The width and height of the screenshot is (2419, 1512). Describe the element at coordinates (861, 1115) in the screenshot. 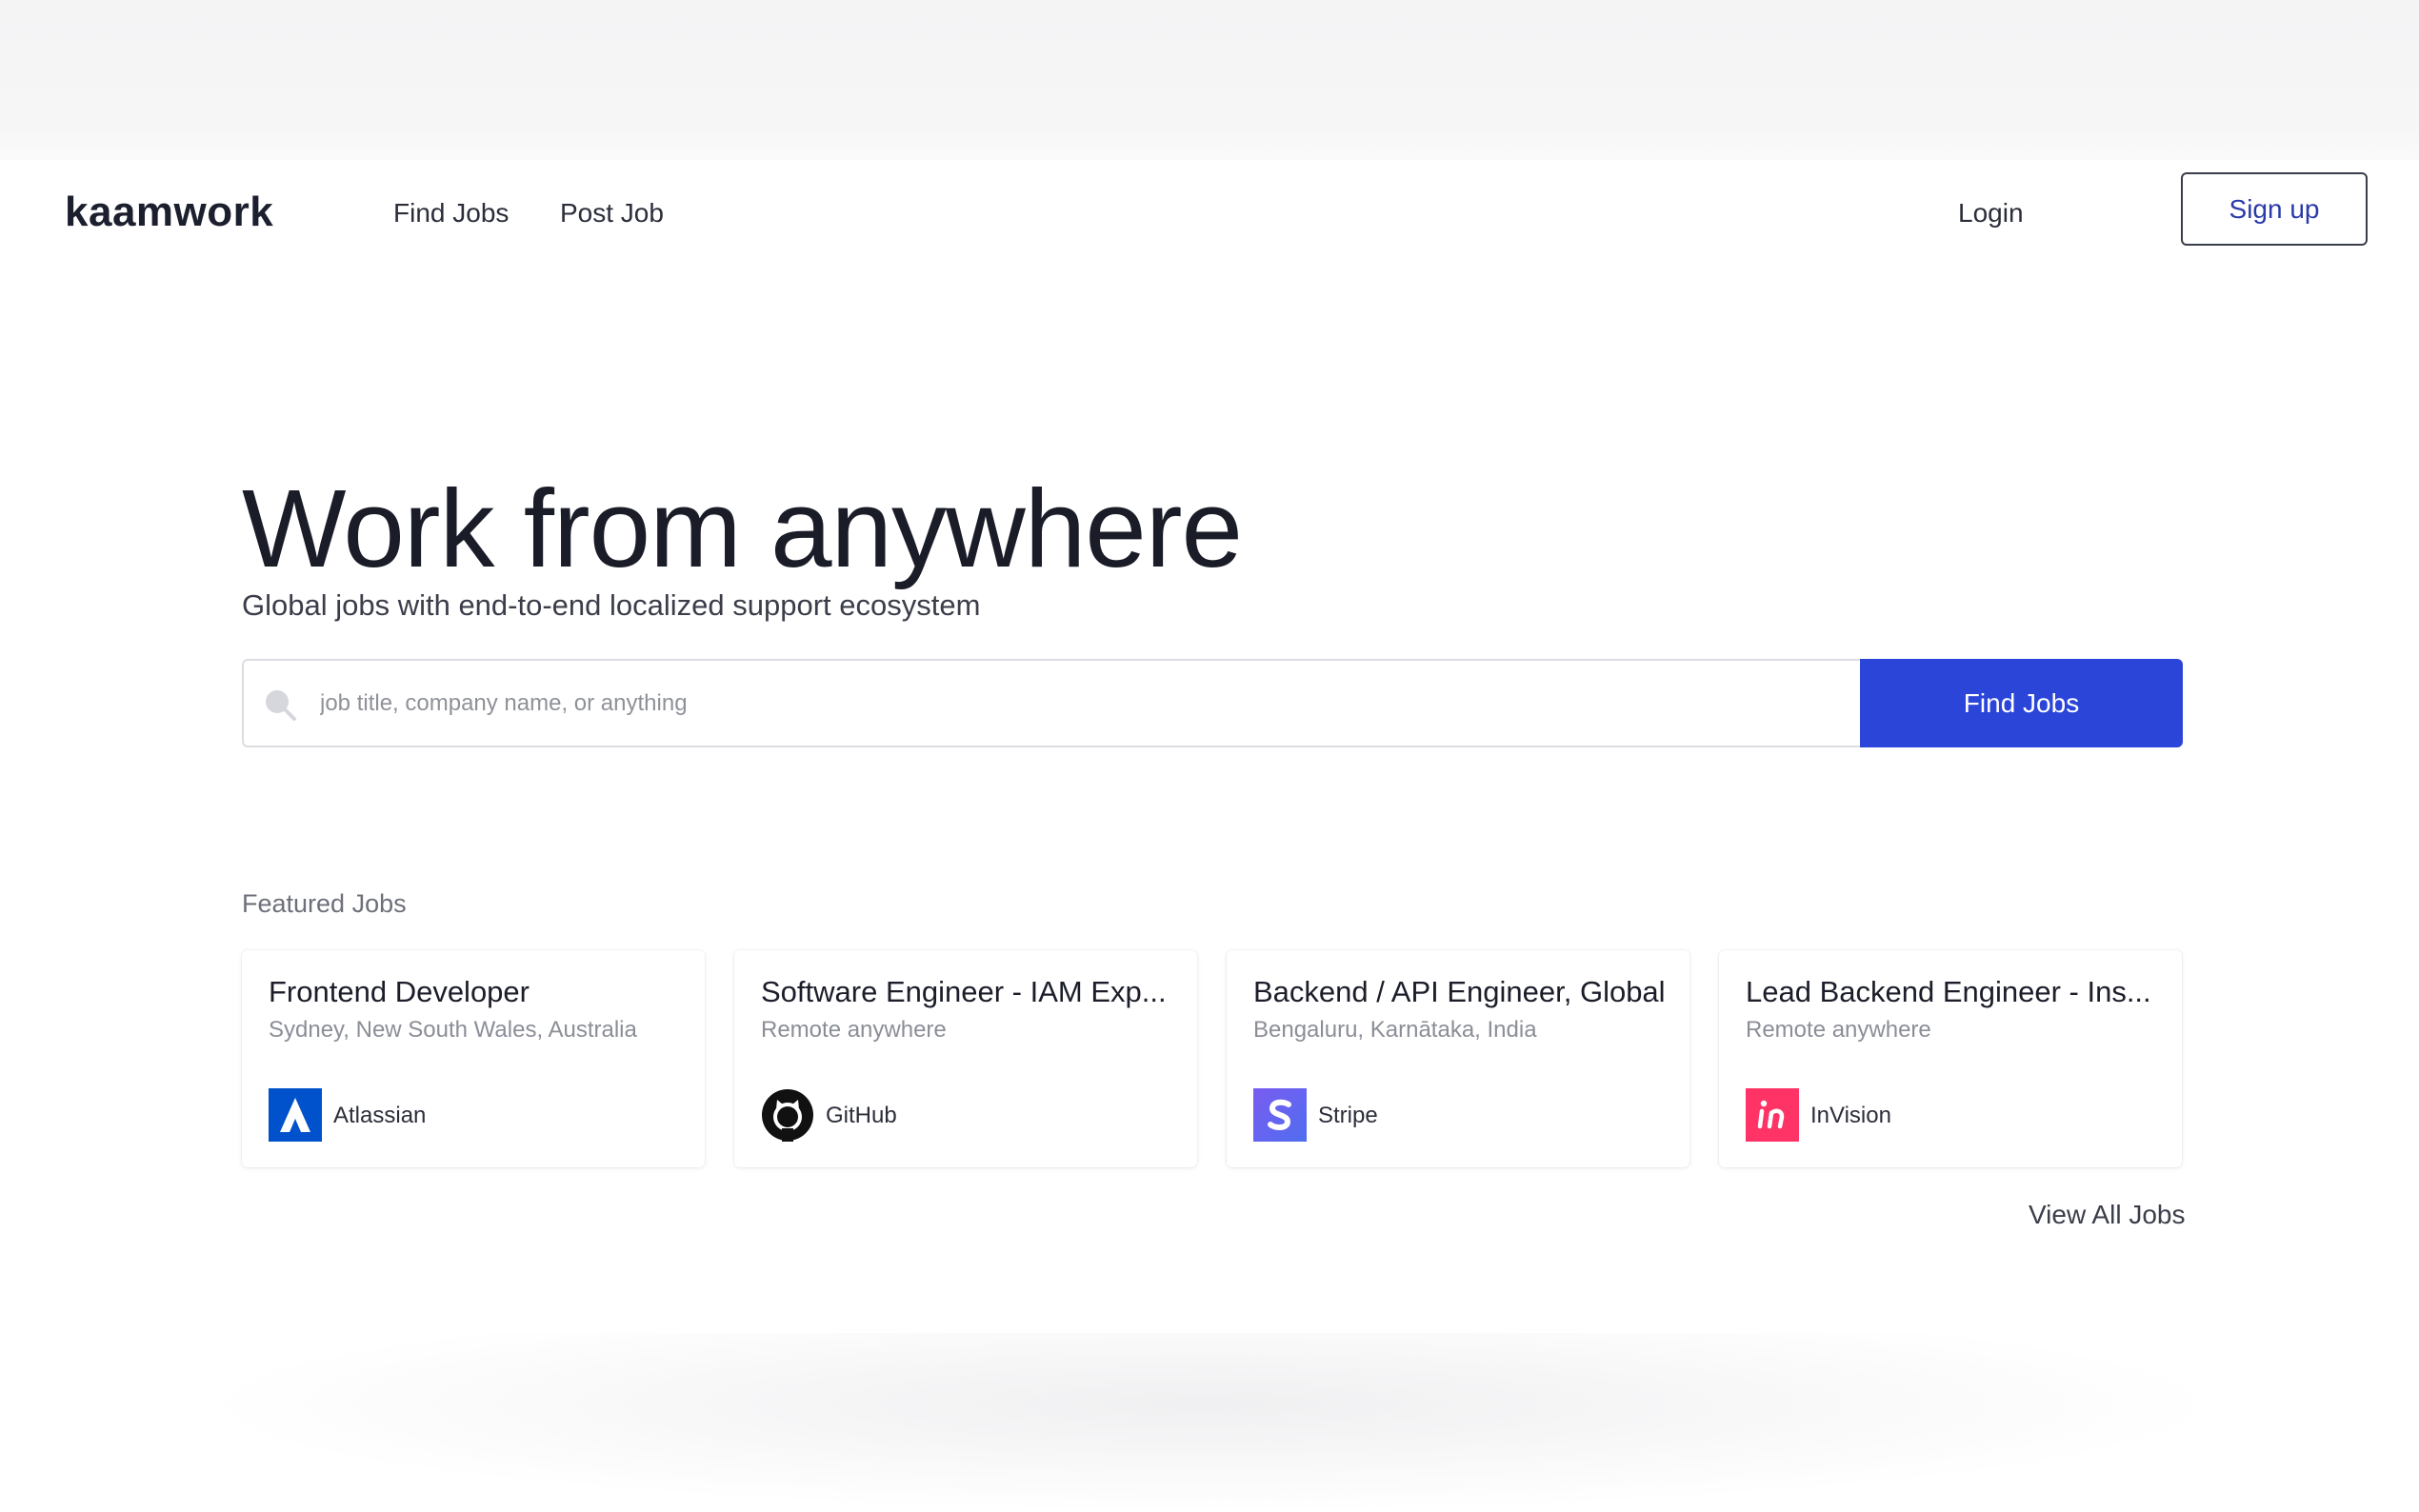

I see `company-name: GitHub` at that location.